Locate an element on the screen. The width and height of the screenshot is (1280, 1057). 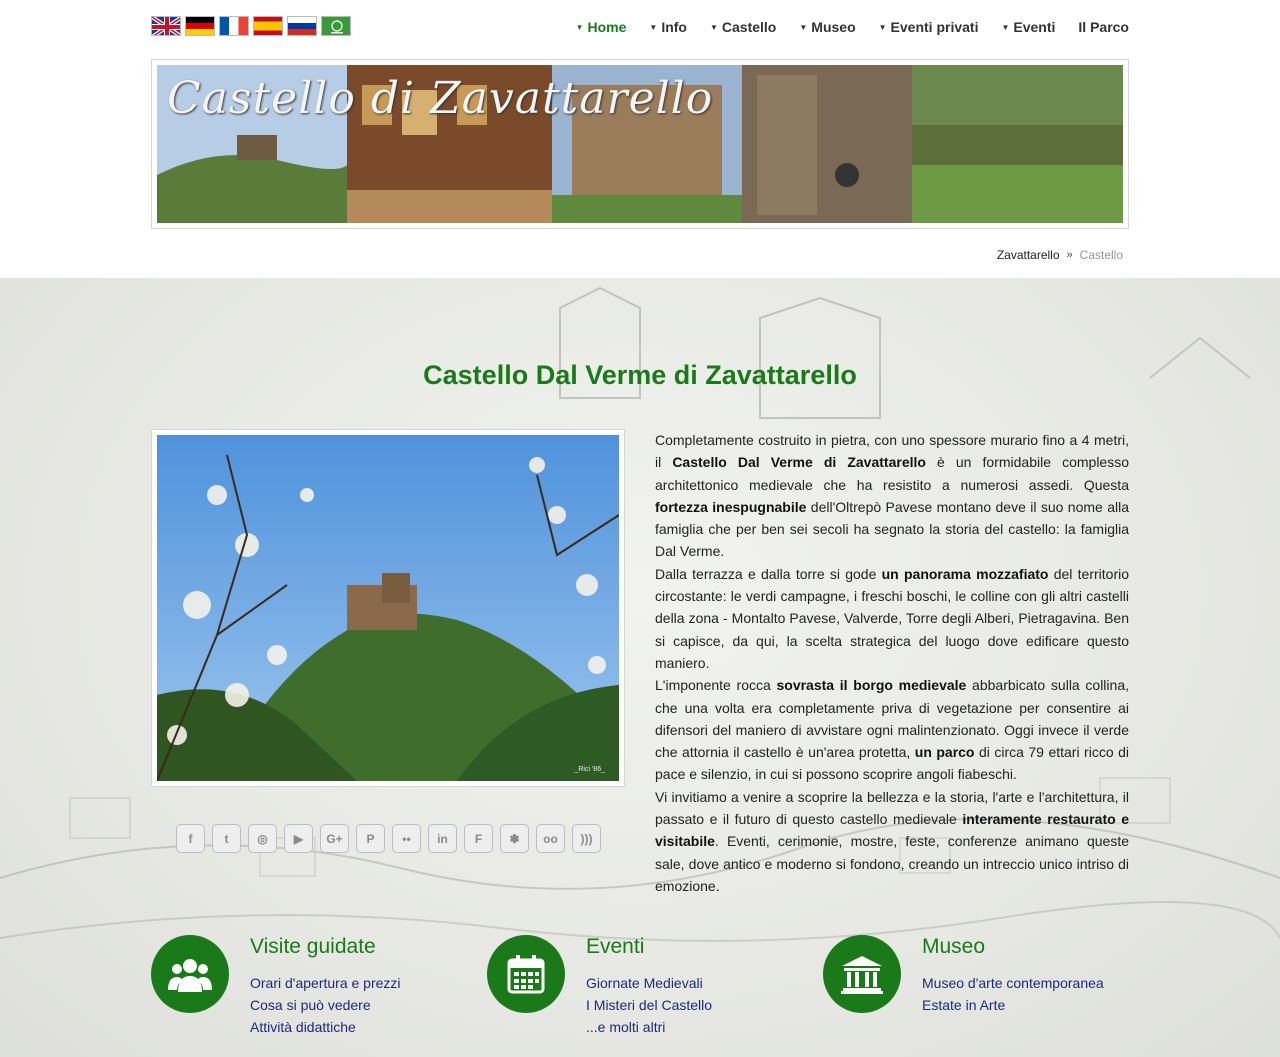
body-text: L'imponente rocca is located at coordinates (716, 685).